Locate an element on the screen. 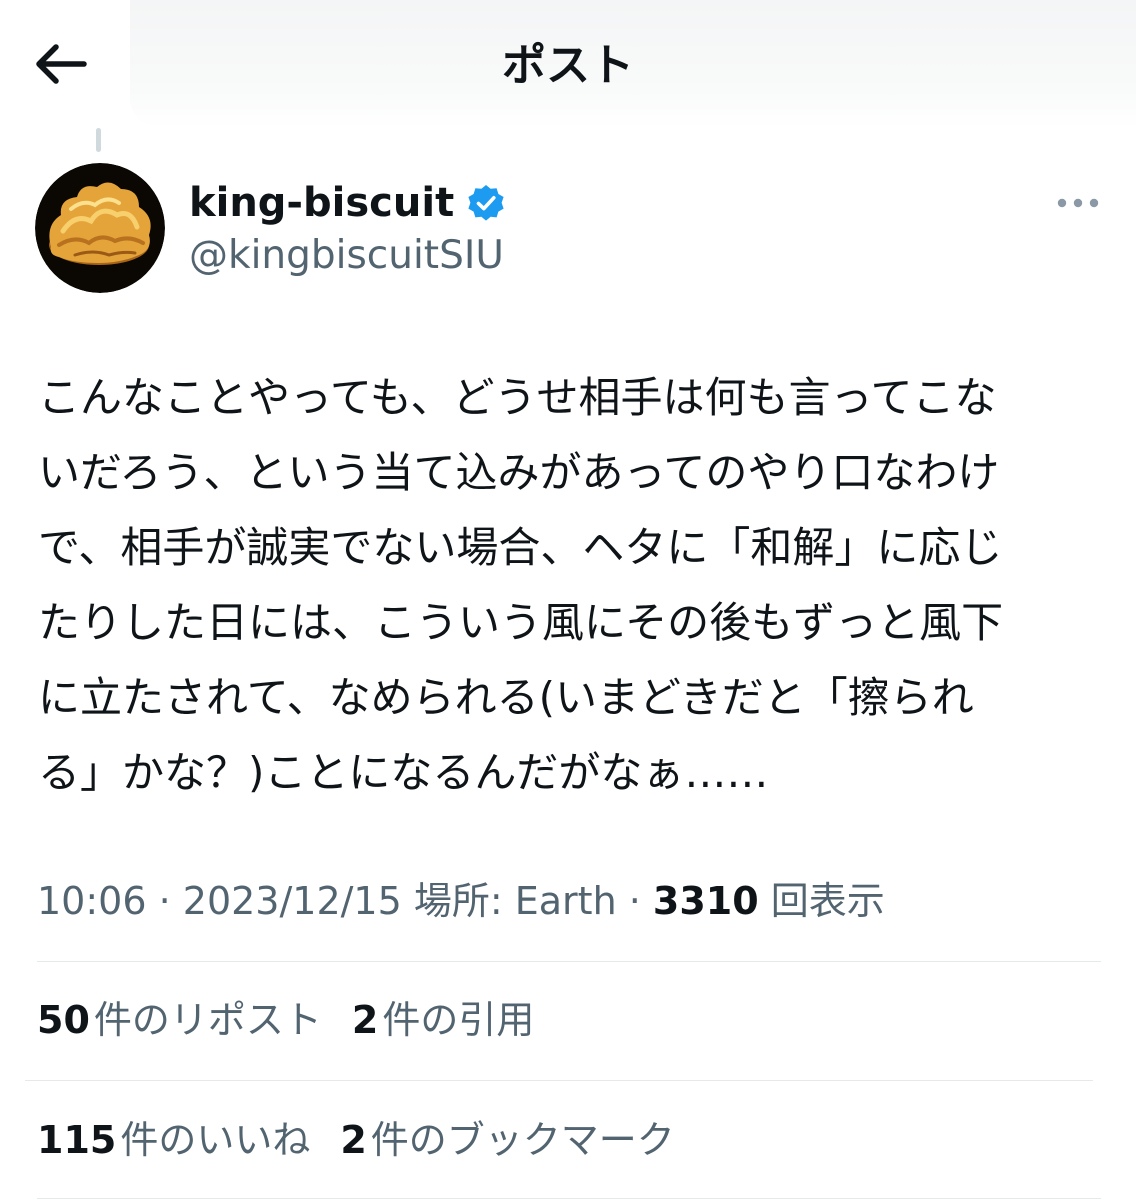 This screenshot has width=1136, height=1200. bookmarks-stat: 2 件のブックマーク is located at coordinates (507, 1140).